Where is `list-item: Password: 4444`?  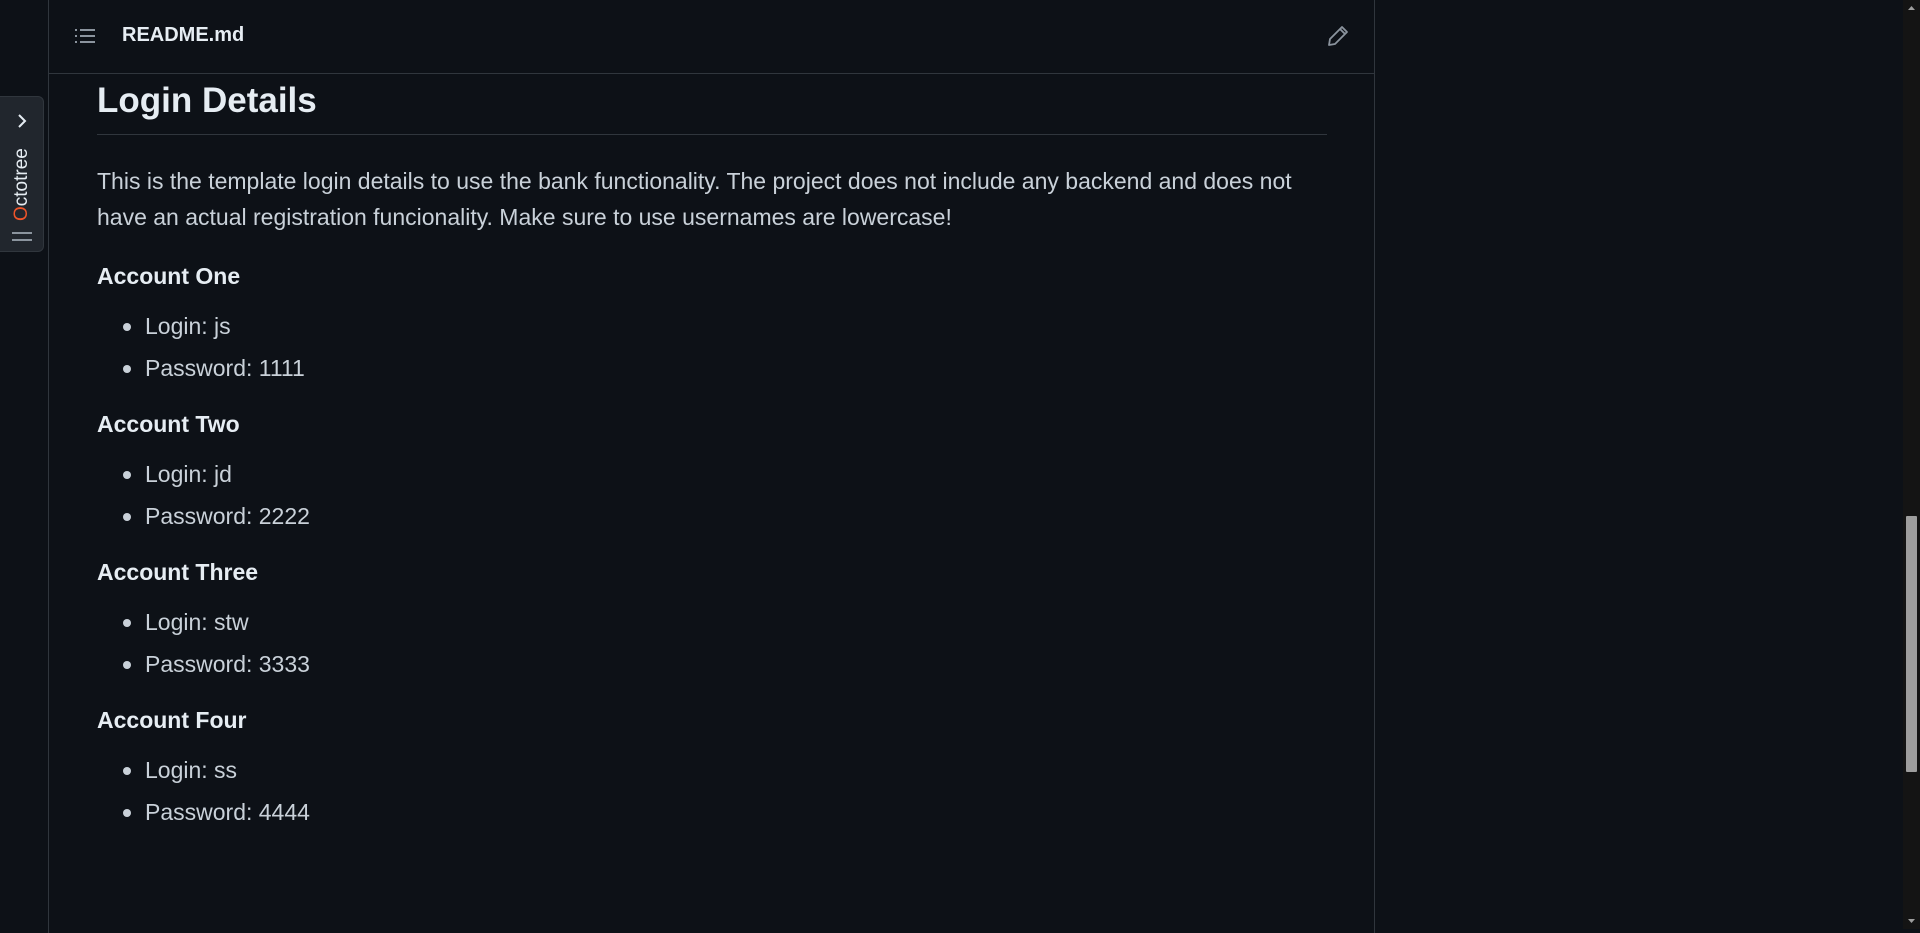
list-item: Password: 4444 is located at coordinates (725, 812).